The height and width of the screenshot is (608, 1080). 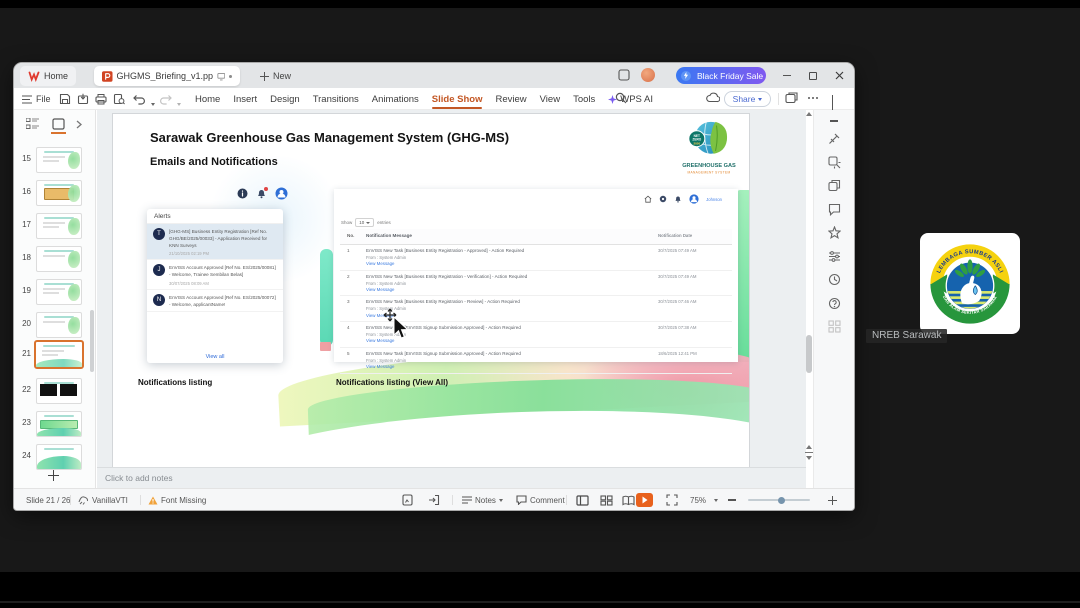 What do you see at coordinates (119, 99) in the screenshot?
I see `print-preview-button` at bounding box center [119, 99].